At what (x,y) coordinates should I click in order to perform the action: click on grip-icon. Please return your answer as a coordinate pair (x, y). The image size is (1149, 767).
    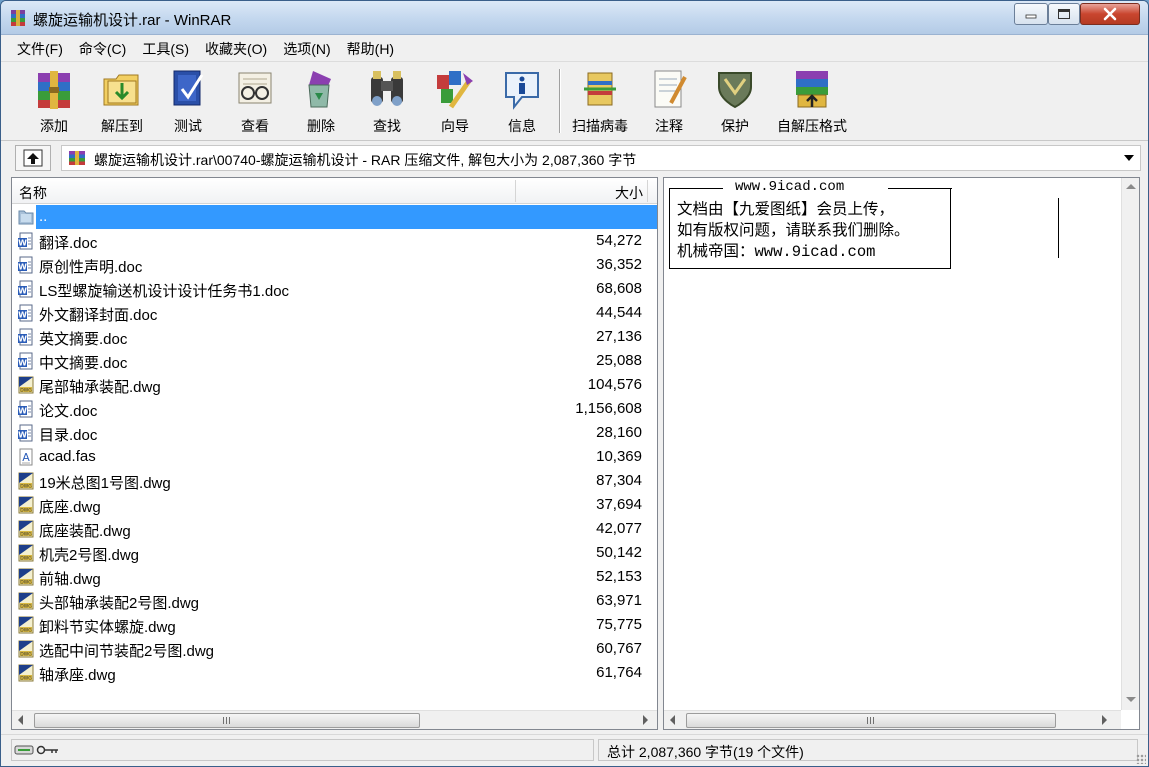
    Looking at the image, I should click on (871, 720).